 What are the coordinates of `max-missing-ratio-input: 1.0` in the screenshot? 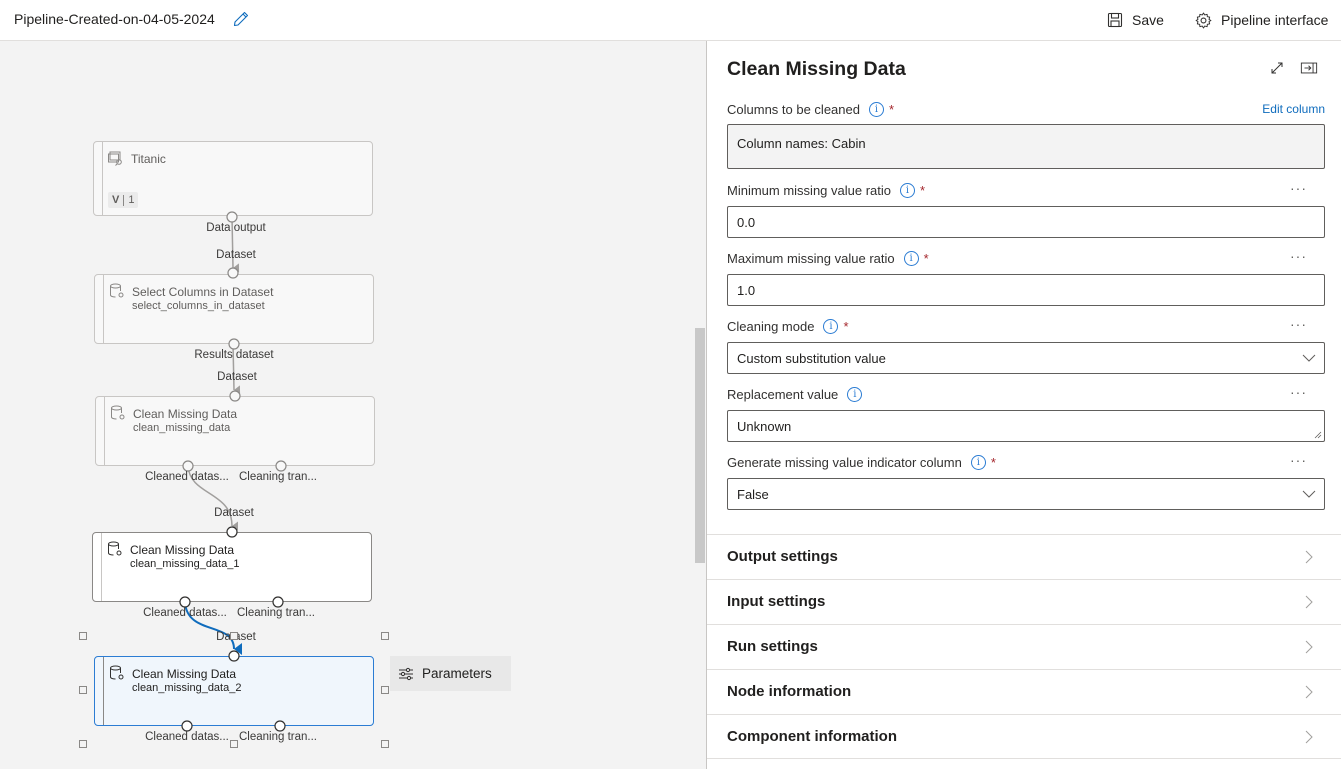 It's located at (1026, 290).